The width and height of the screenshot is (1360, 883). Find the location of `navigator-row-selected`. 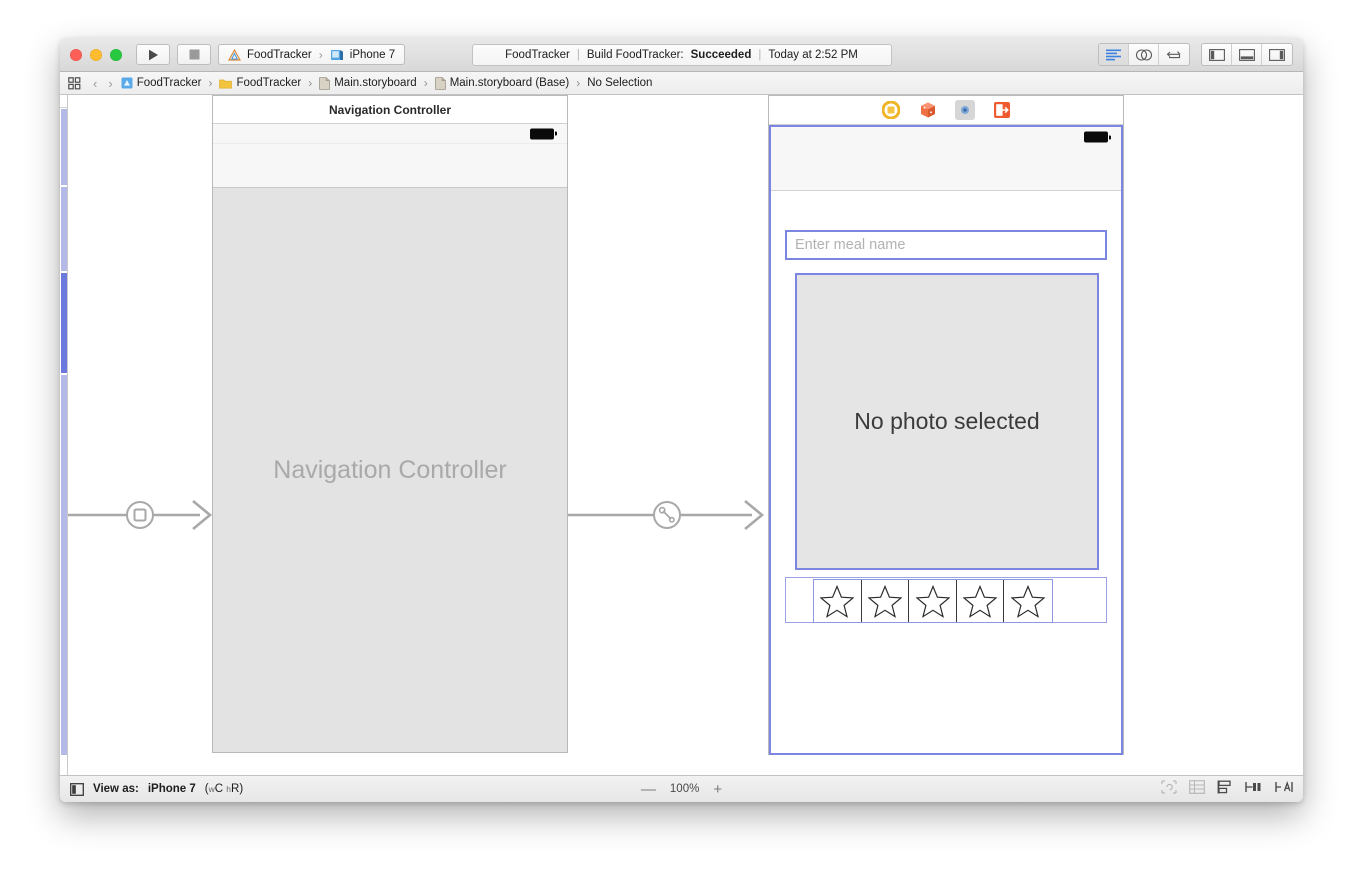

navigator-row-selected is located at coordinates (64, 323).